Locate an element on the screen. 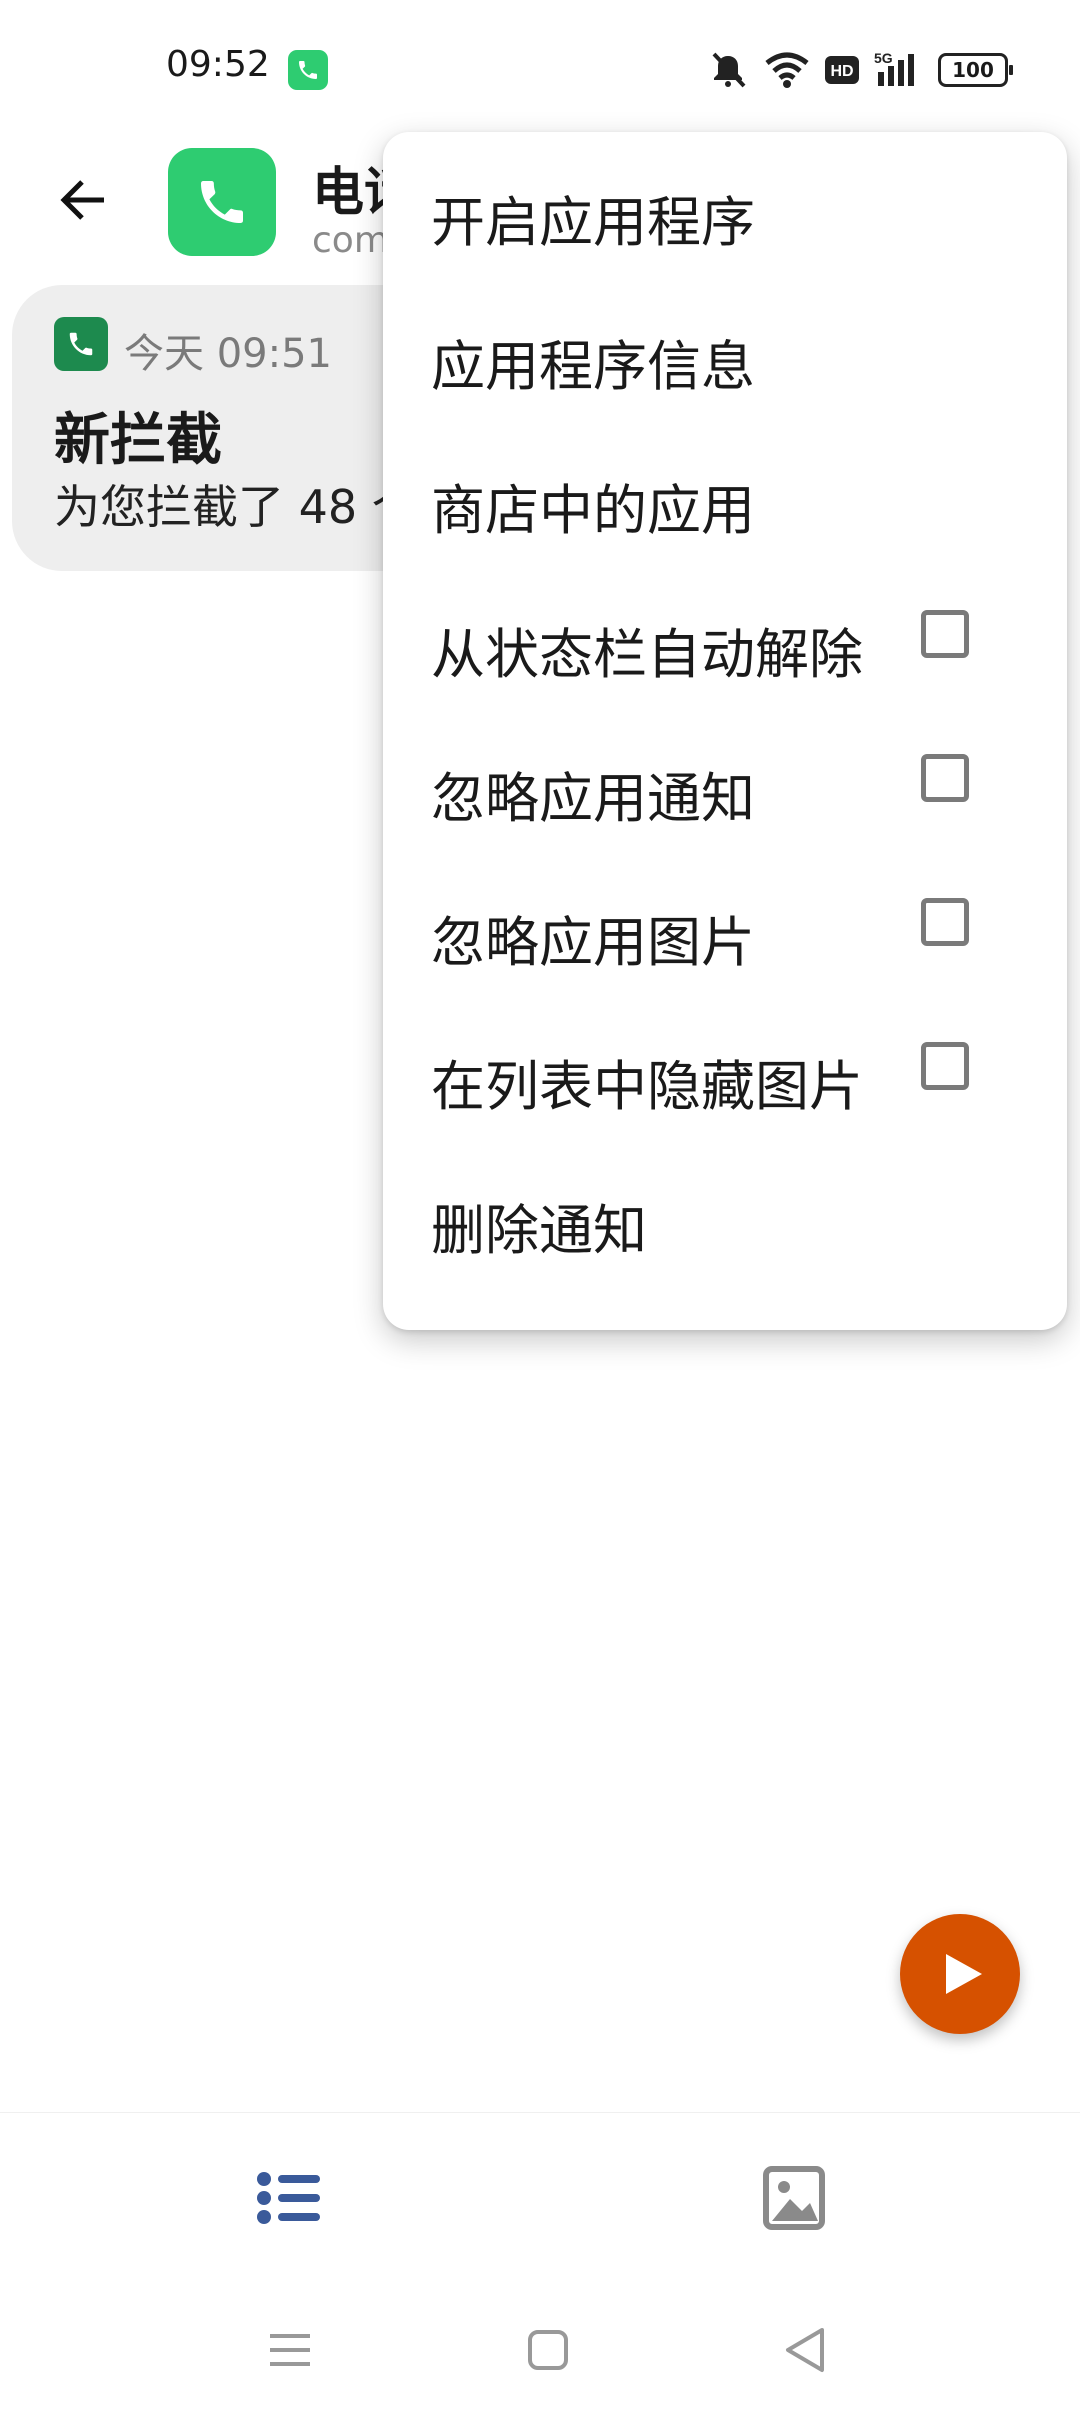 The image size is (1080, 2412). svg-text: 5G is located at coordinates (883, 58).